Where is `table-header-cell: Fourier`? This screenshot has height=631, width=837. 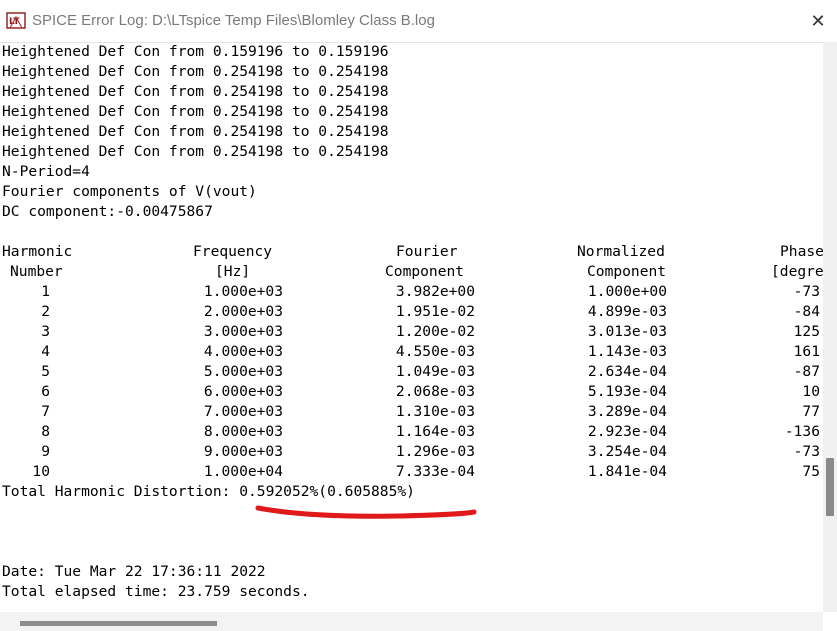 table-header-cell: Fourier is located at coordinates (427, 251).